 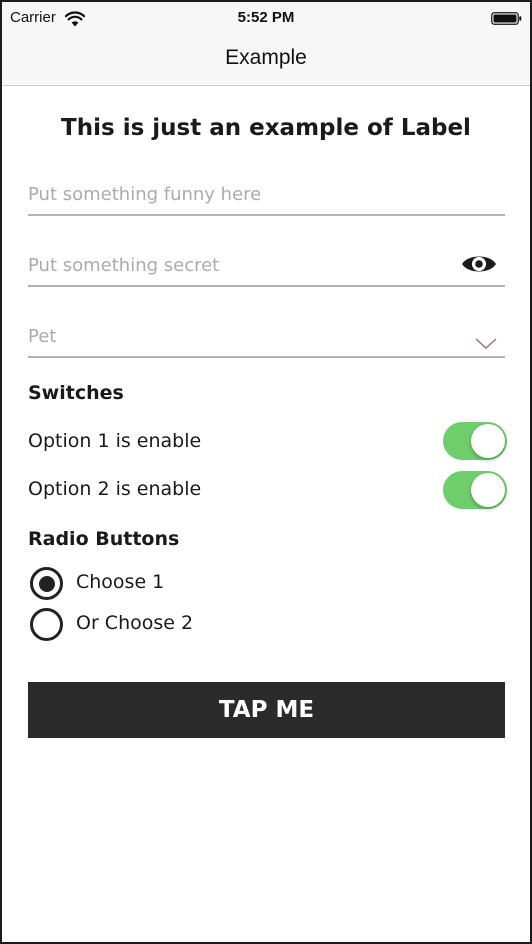 I want to click on chevron-down-icon, so click(x=486, y=343).